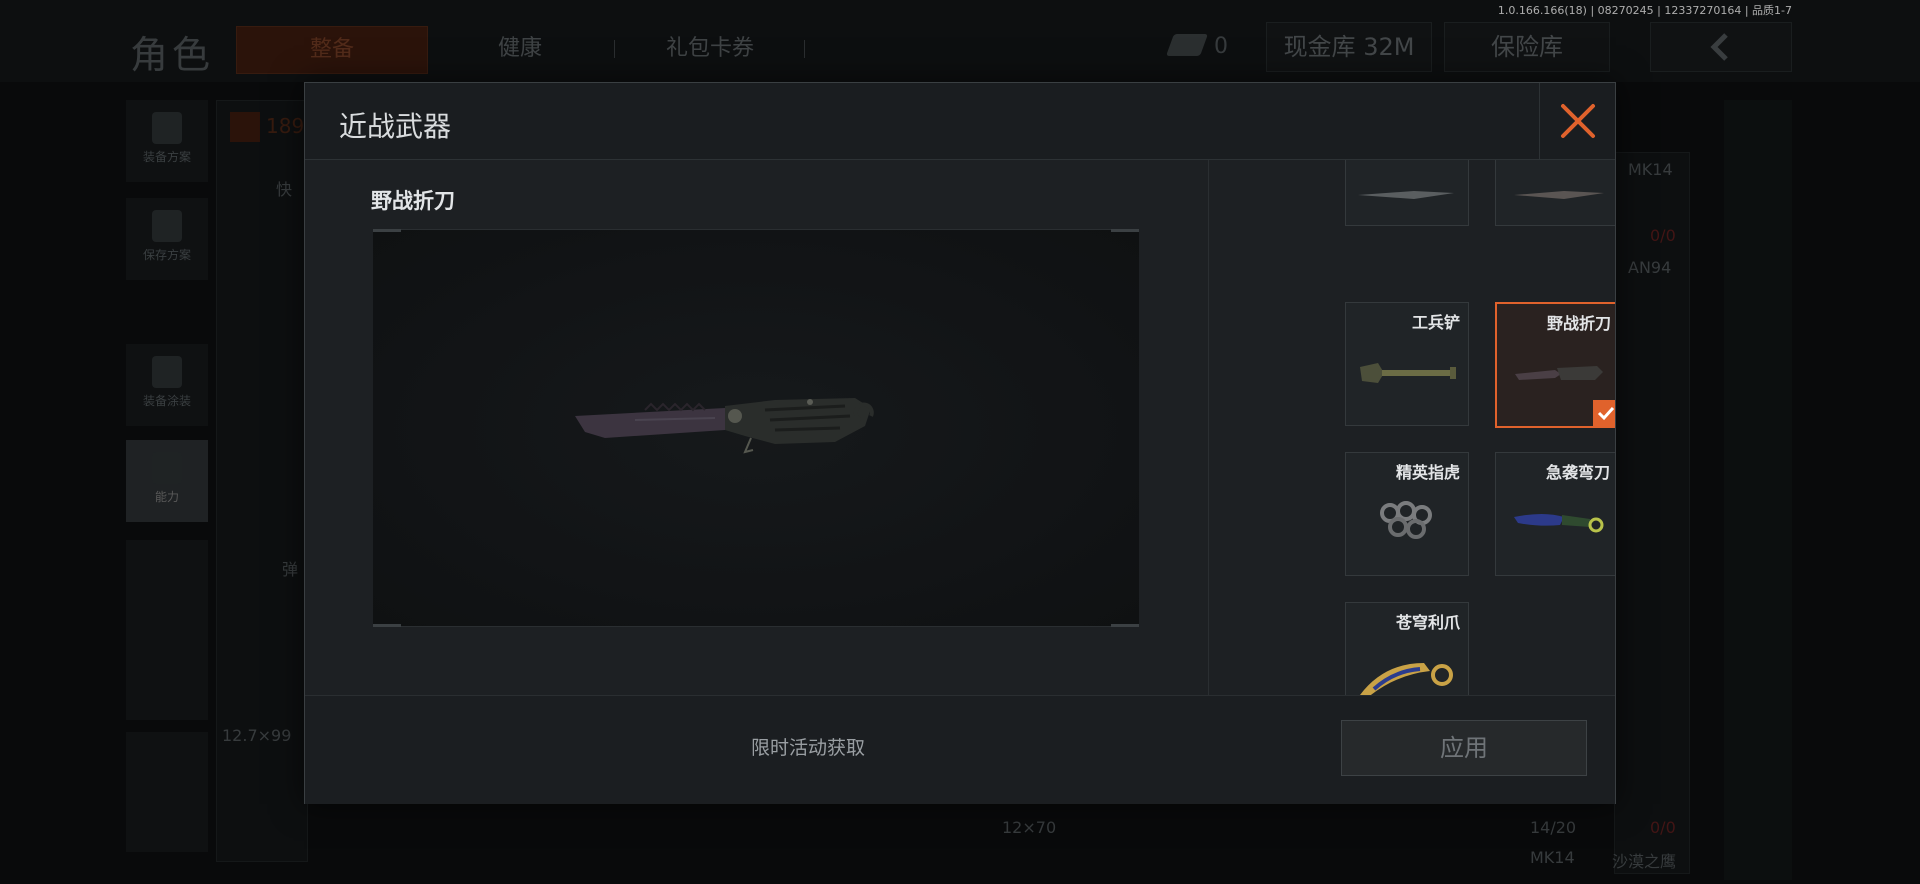 The image size is (1920, 884). Describe the element at coordinates (808, 748) in the screenshot. I see `obtain-method-text: 限时活动获取` at that location.